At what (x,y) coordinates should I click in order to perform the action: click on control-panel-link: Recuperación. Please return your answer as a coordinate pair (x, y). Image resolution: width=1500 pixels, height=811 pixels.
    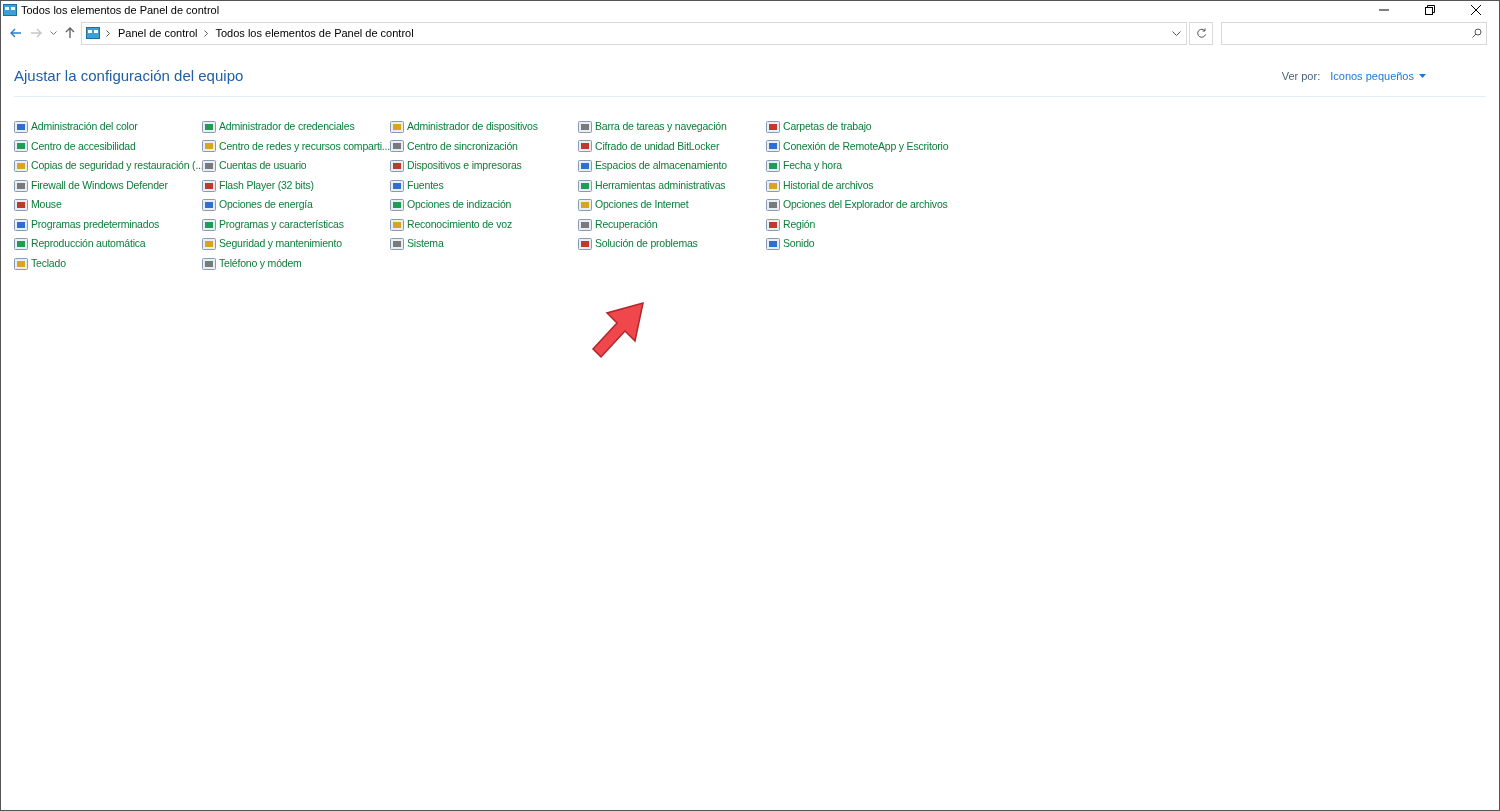
    Looking at the image, I should click on (618, 224).